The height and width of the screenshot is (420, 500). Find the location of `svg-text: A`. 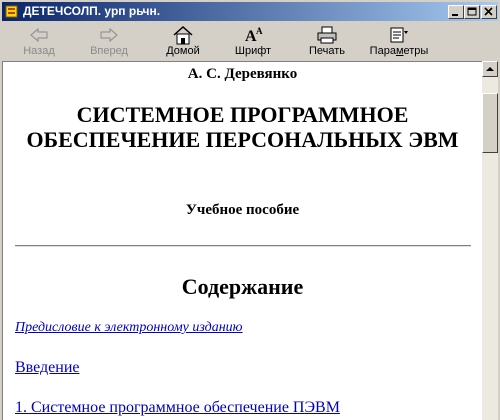

svg-text: A is located at coordinates (259, 31).